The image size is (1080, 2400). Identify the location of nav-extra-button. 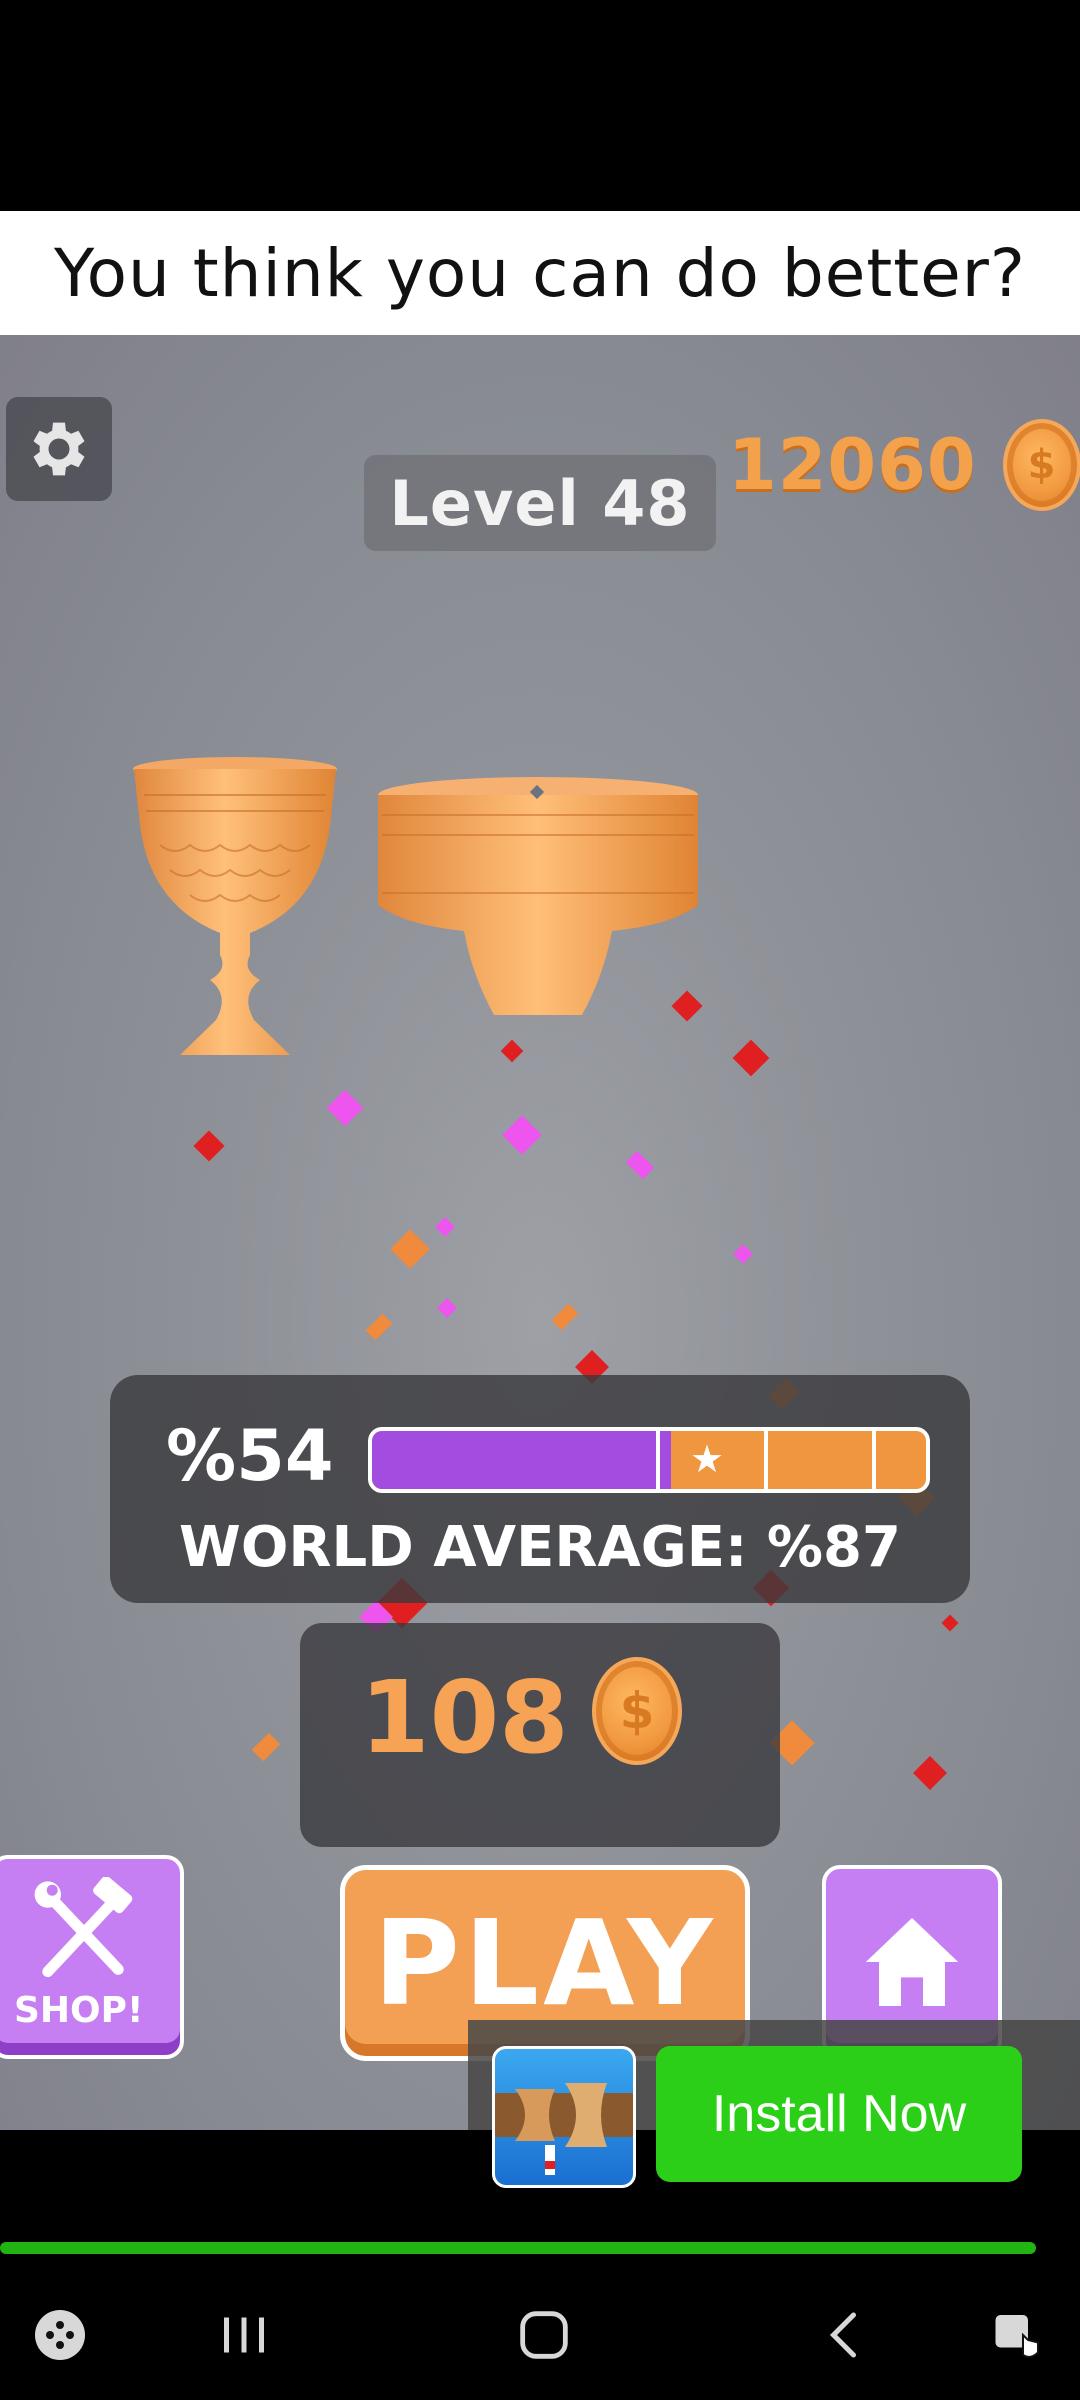
(1018, 2335).